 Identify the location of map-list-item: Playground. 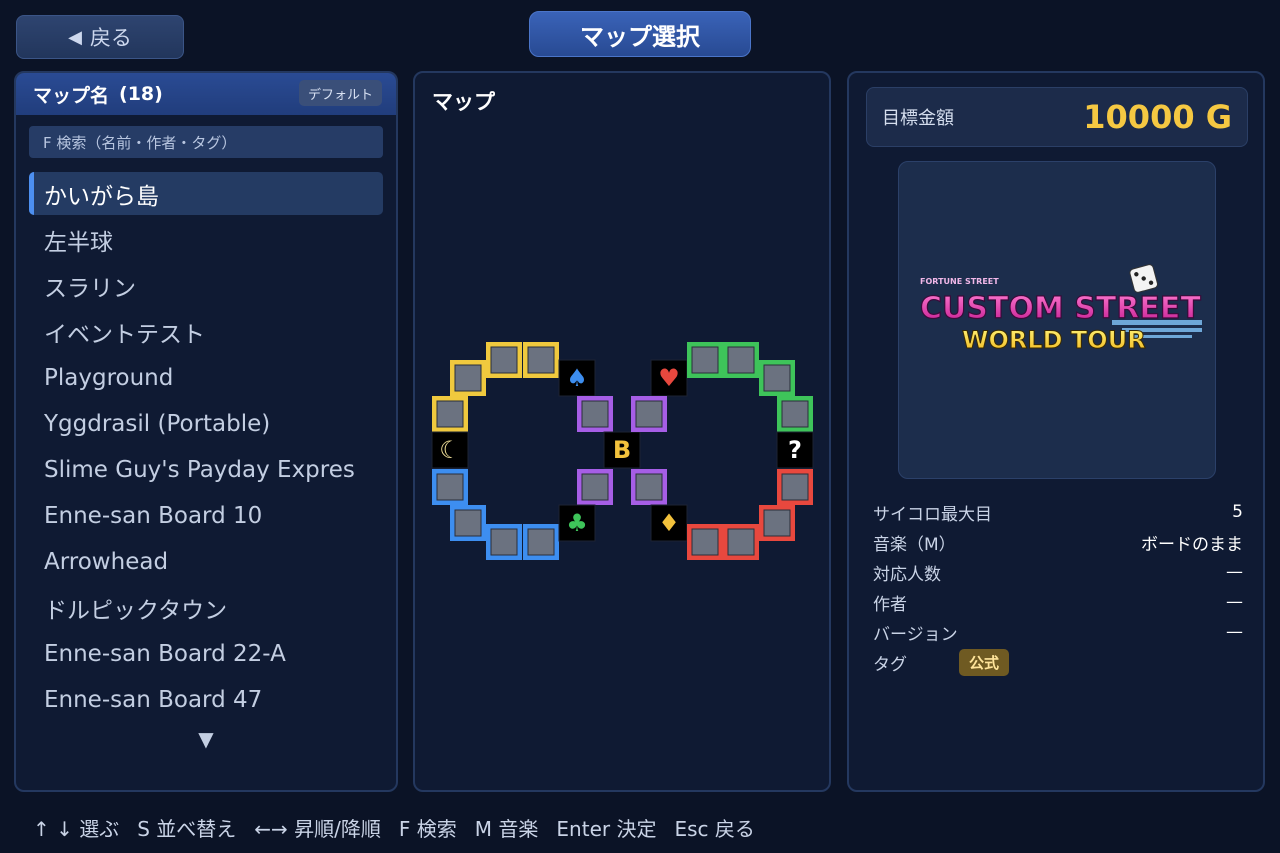
(206, 377).